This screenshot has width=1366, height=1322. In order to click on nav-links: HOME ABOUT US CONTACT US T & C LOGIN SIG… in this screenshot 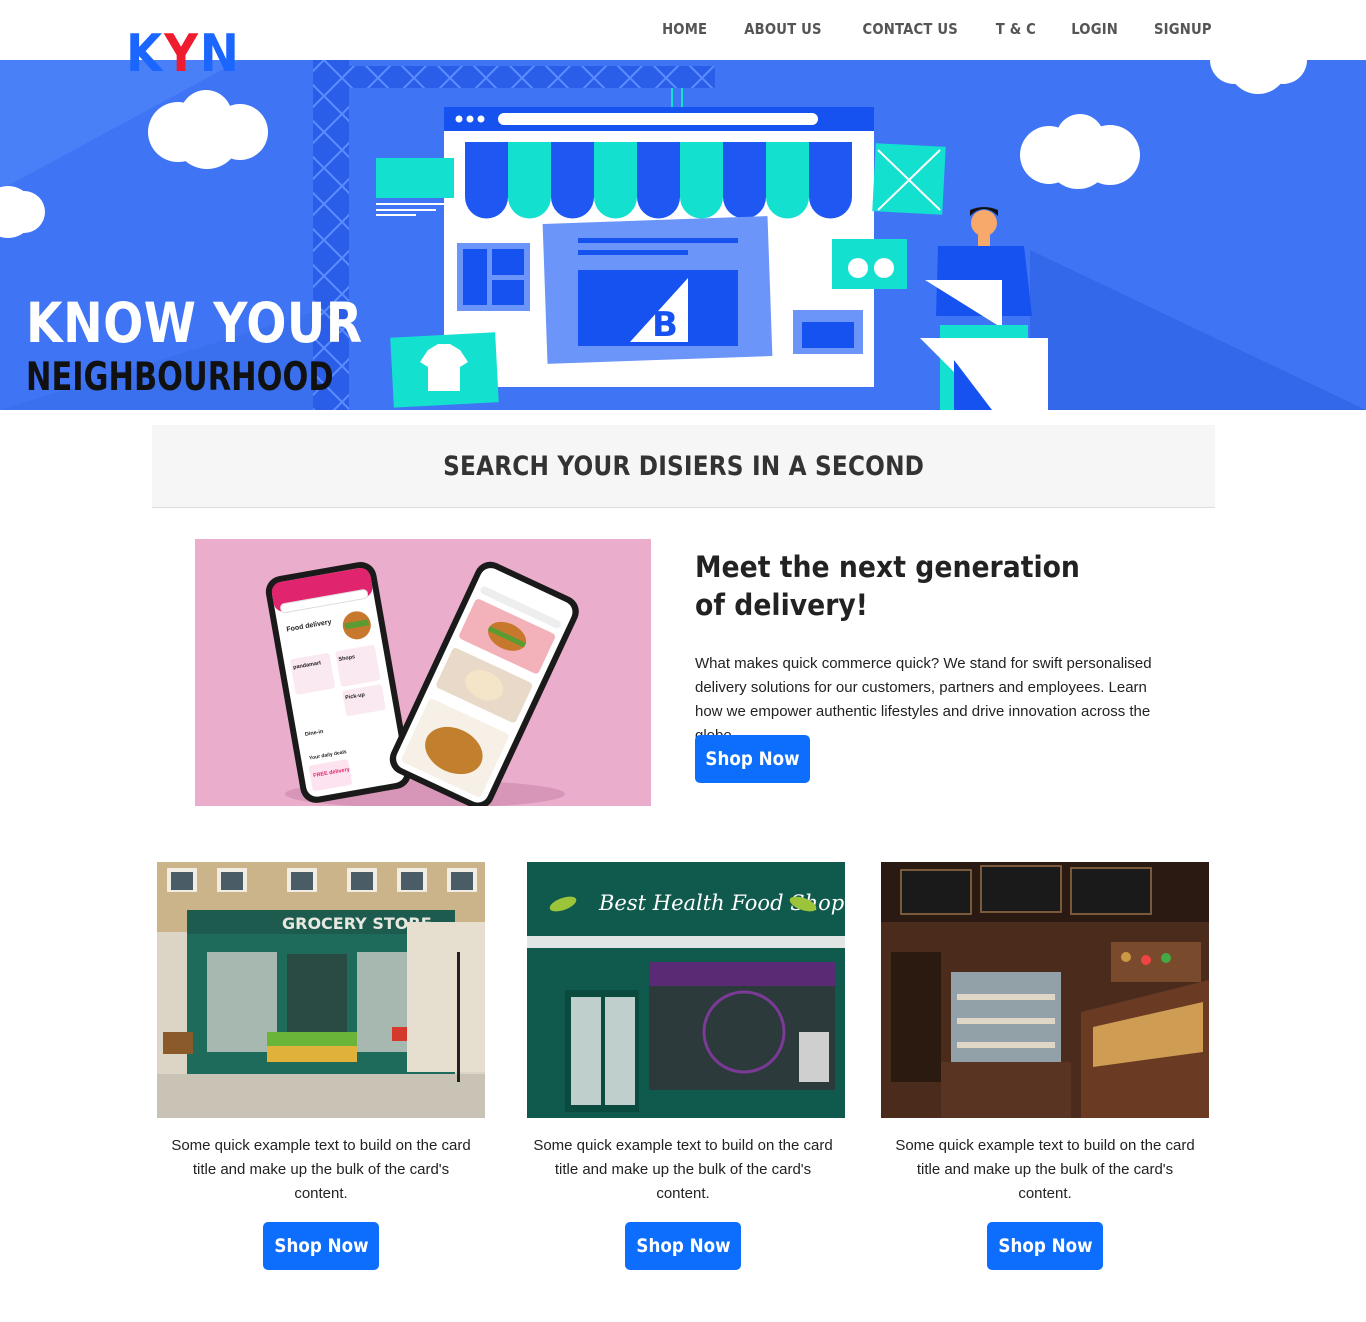, I will do `click(937, 29)`.